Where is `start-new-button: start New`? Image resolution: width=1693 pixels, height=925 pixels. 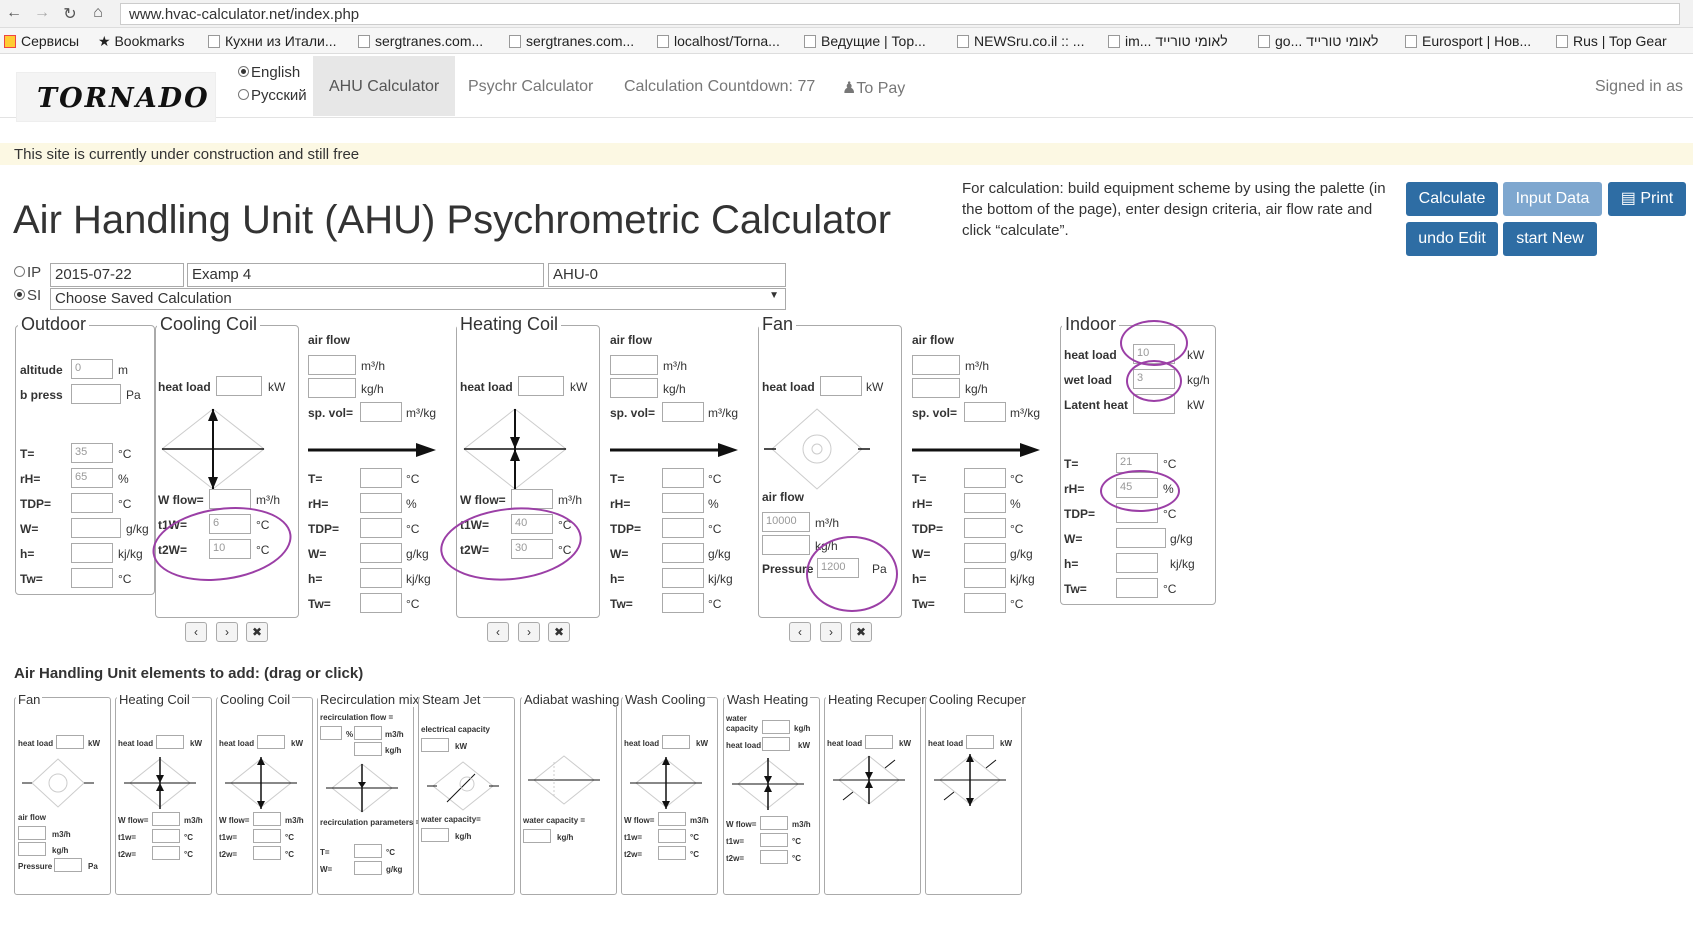 start-new-button: start New is located at coordinates (1550, 239).